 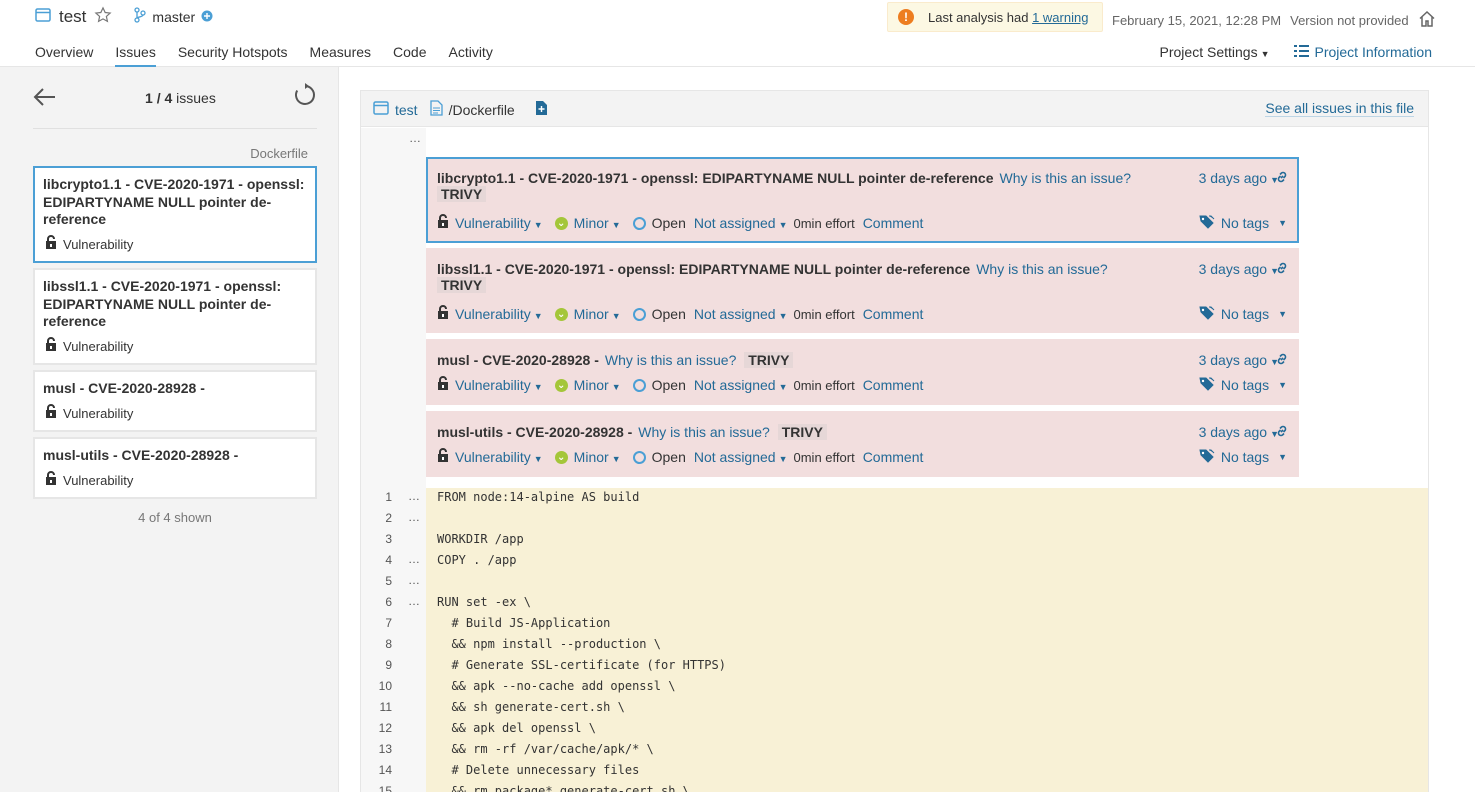 What do you see at coordinates (1339, 109) in the screenshot?
I see `see-all-issues-link: See all issues in this file` at bounding box center [1339, 109].